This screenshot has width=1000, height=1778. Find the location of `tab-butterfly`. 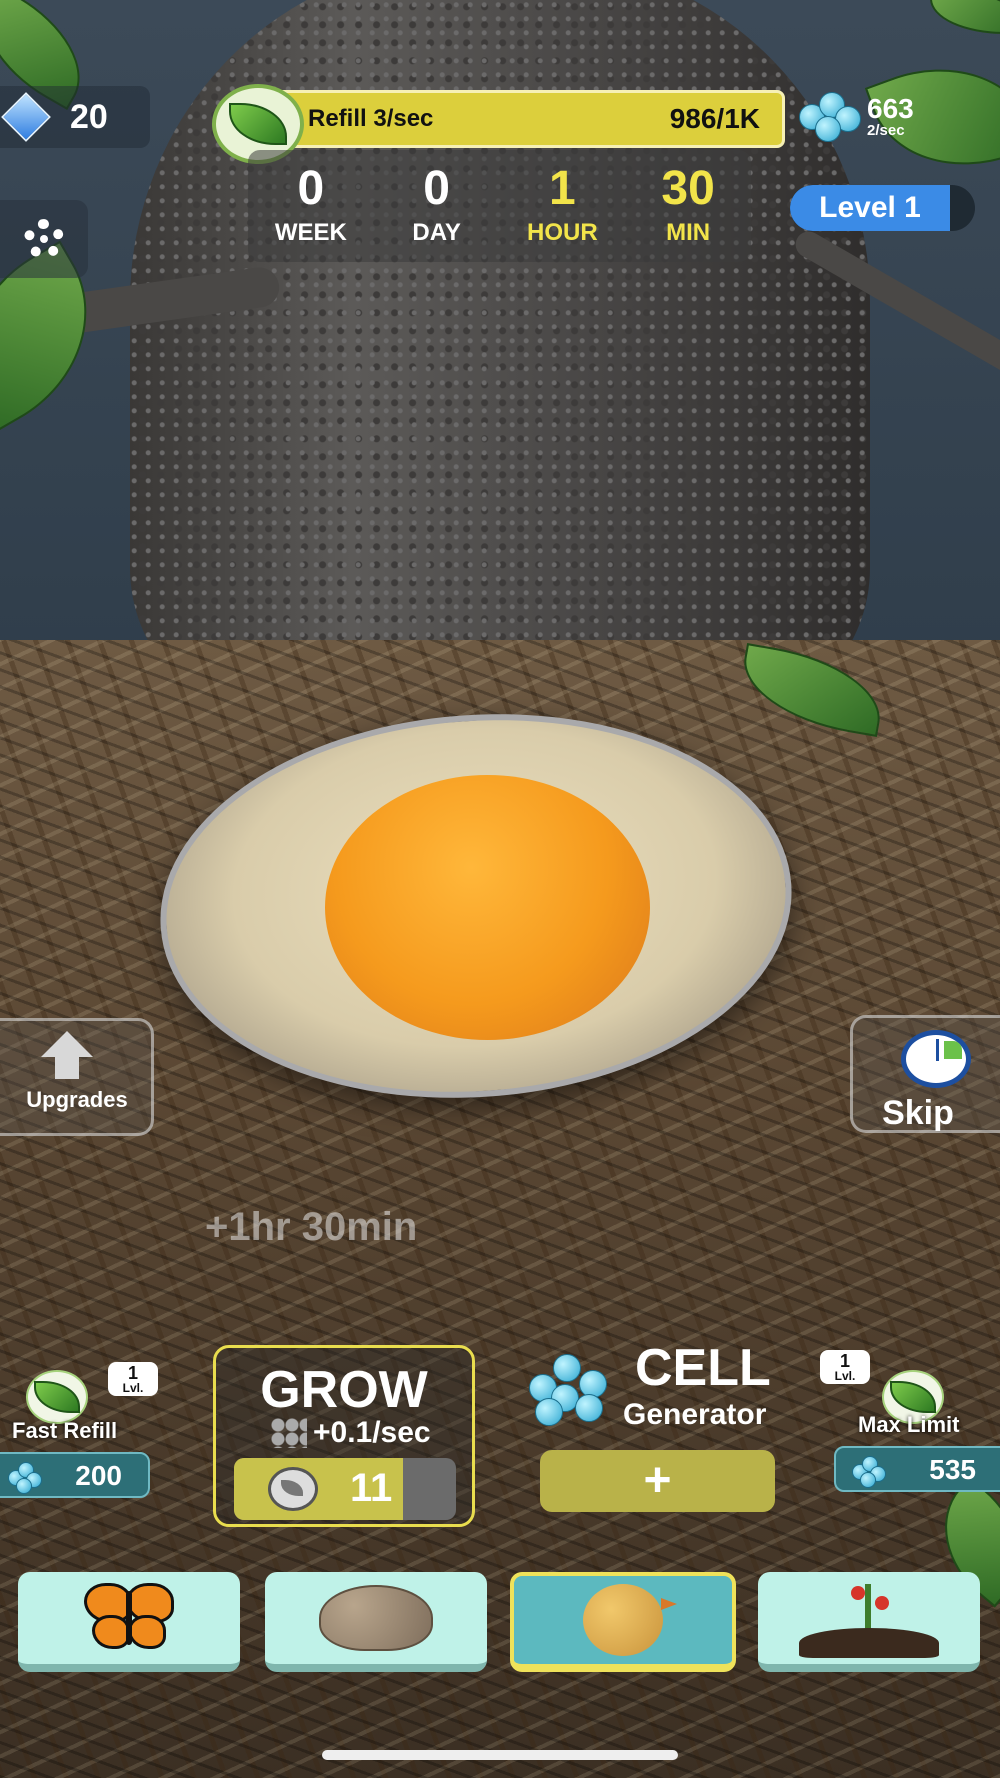

tab-butterfly is located at coordinates (129, 1622).